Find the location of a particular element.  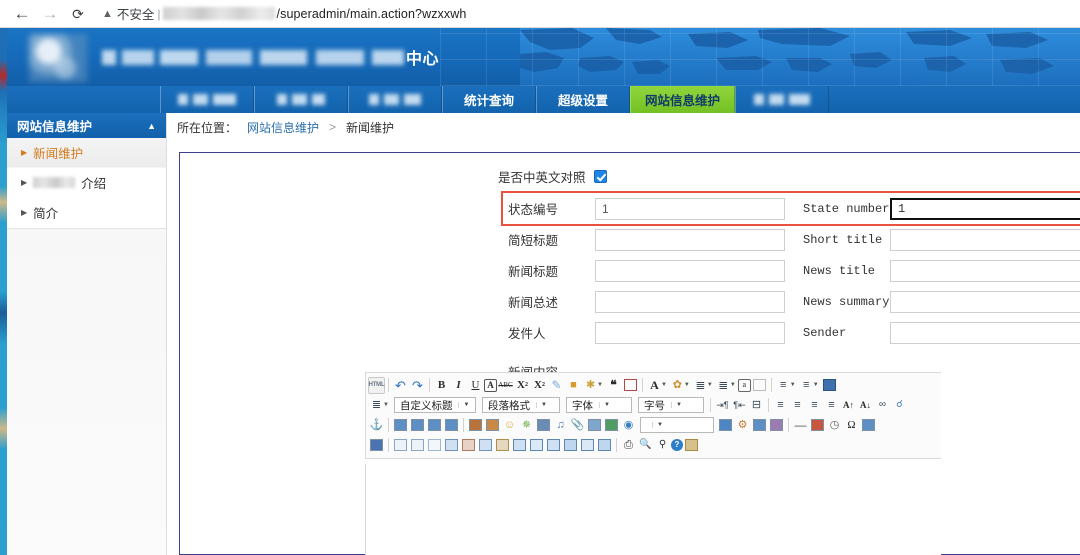

align-center-icon: ≡ is located at coordinates (797, 405).